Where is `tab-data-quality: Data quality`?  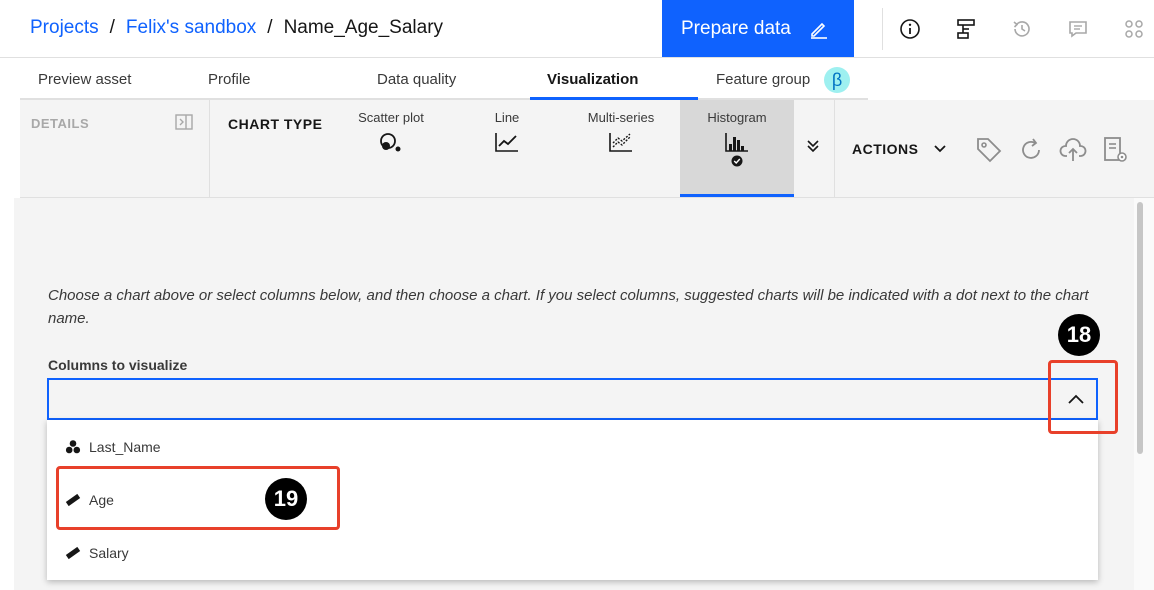
tab-data-quality: Data quality is located at coordinates (416, 79).